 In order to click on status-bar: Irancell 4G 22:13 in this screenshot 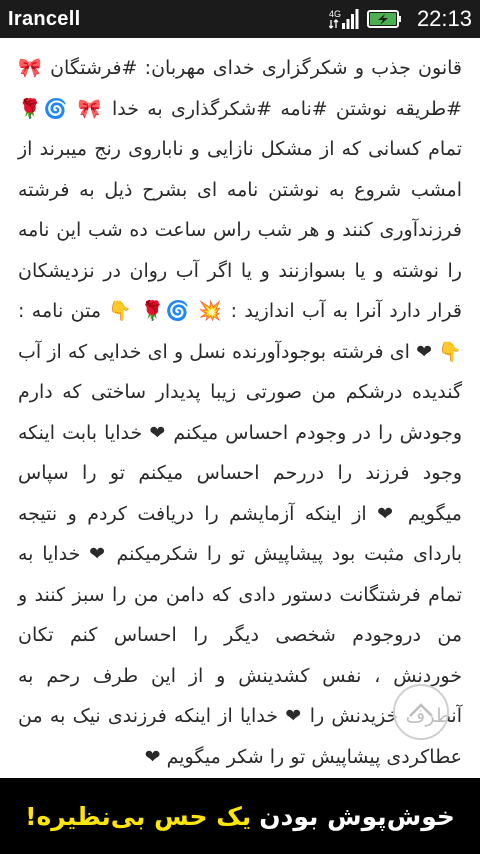, I will do `click(240, 19)`.